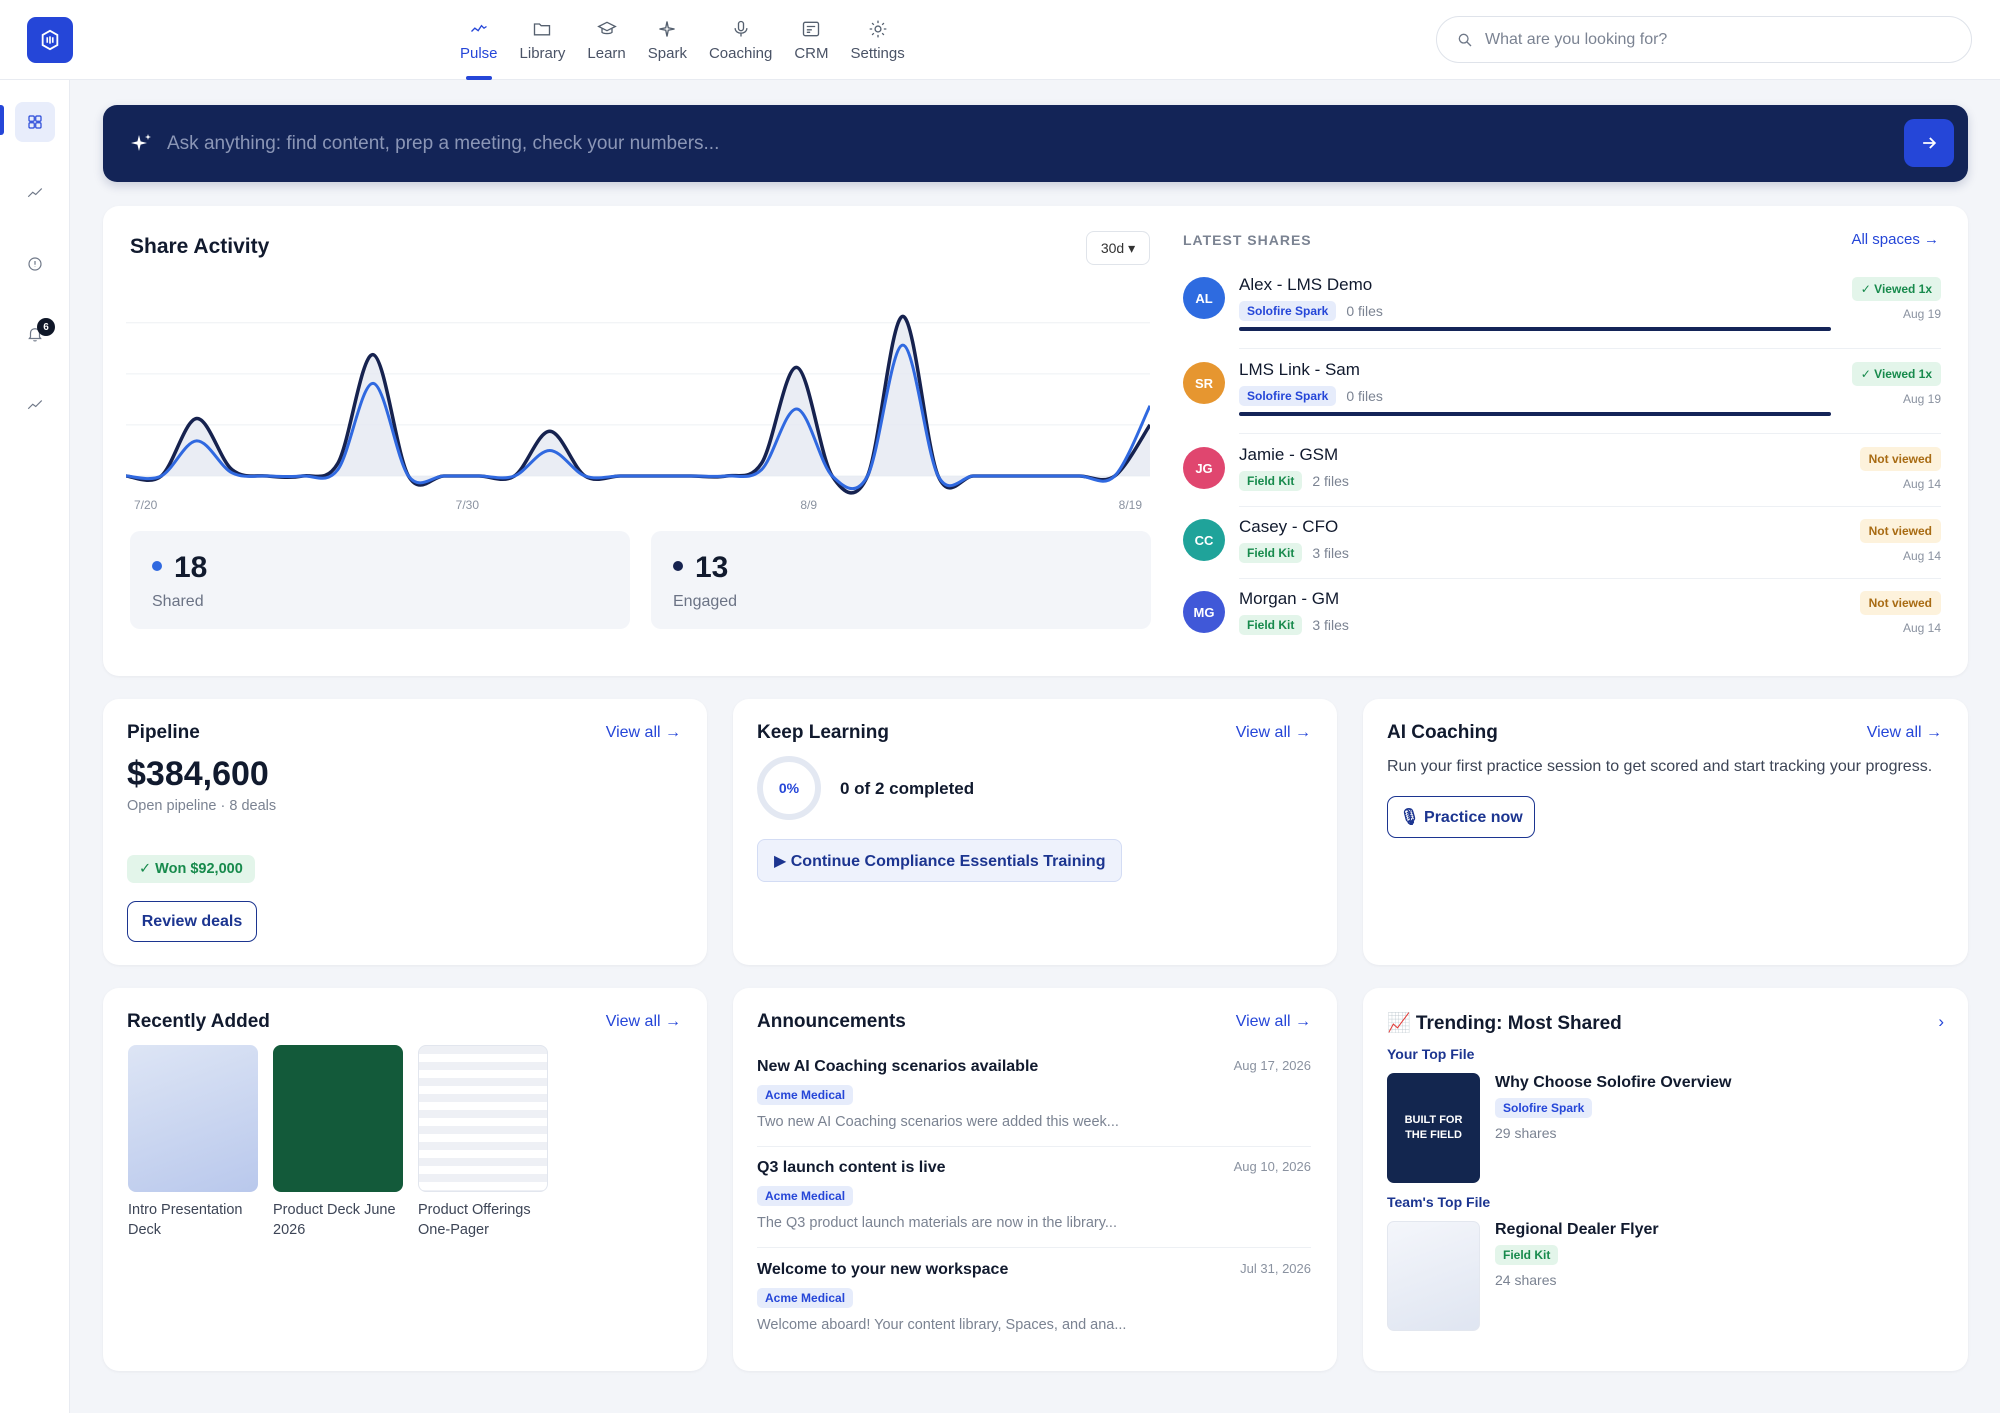 The image size is (2000, 1413). Describe the element at coordinates (877, 53) in the screenshot. I see `nav-label: Settings` at that location.